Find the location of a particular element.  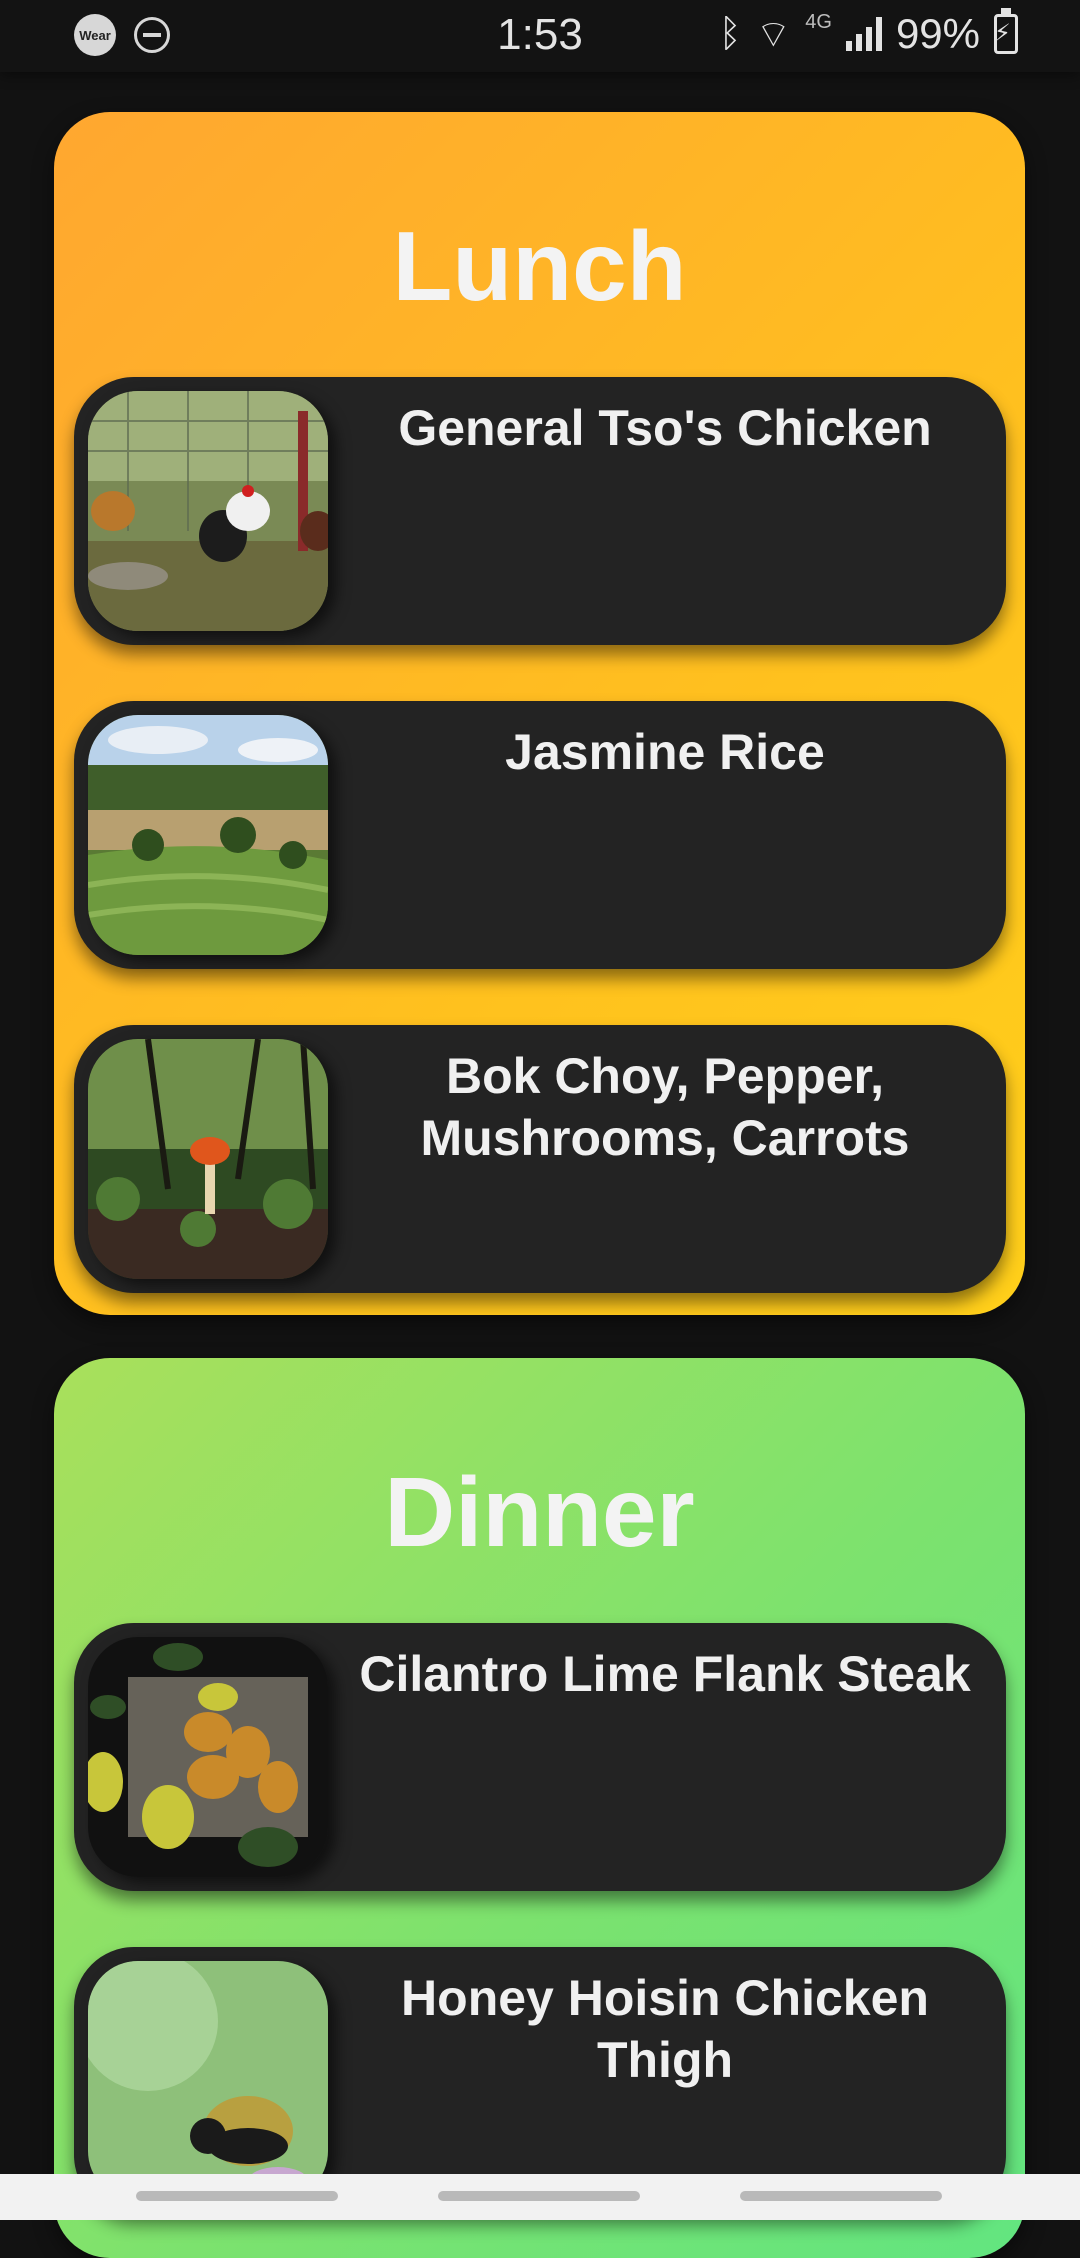

section-title-dinner: Dinner is located at coordinates (539, 1512).